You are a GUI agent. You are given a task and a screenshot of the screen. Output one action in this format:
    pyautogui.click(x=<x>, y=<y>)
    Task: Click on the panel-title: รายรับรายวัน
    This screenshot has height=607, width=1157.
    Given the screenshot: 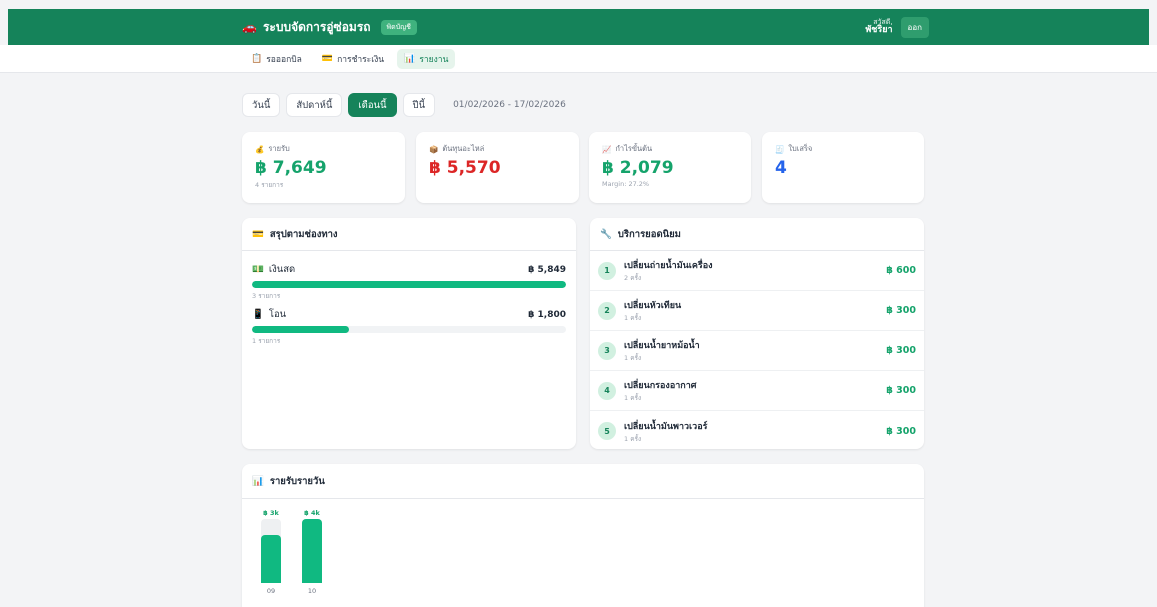 What is the action you would take?
    pyautogui.click(x=297, y=481)
    